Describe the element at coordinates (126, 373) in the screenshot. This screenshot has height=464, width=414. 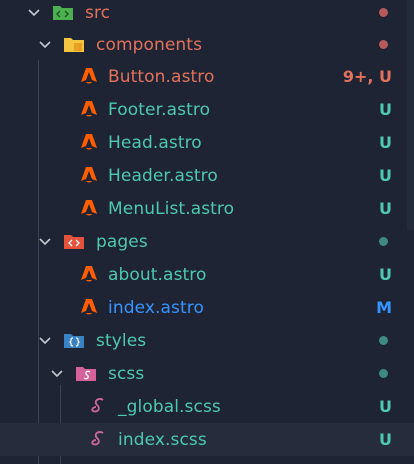
I see `tree-row-label: scss` at that location.